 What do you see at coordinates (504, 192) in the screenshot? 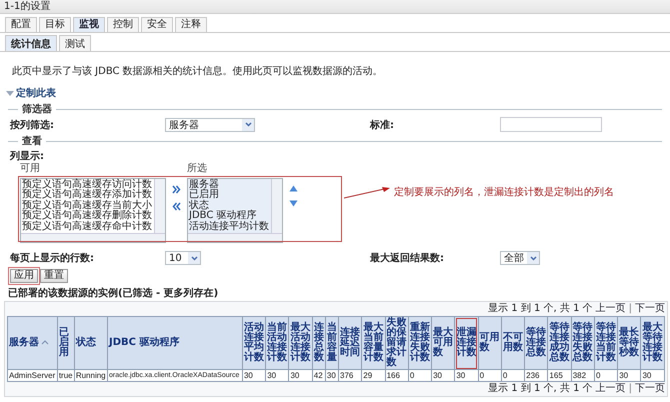
I see `annotation-text: 定制要展示的列名，泄漏连接计数是定制出的列名` at bounding box center [504, 192].